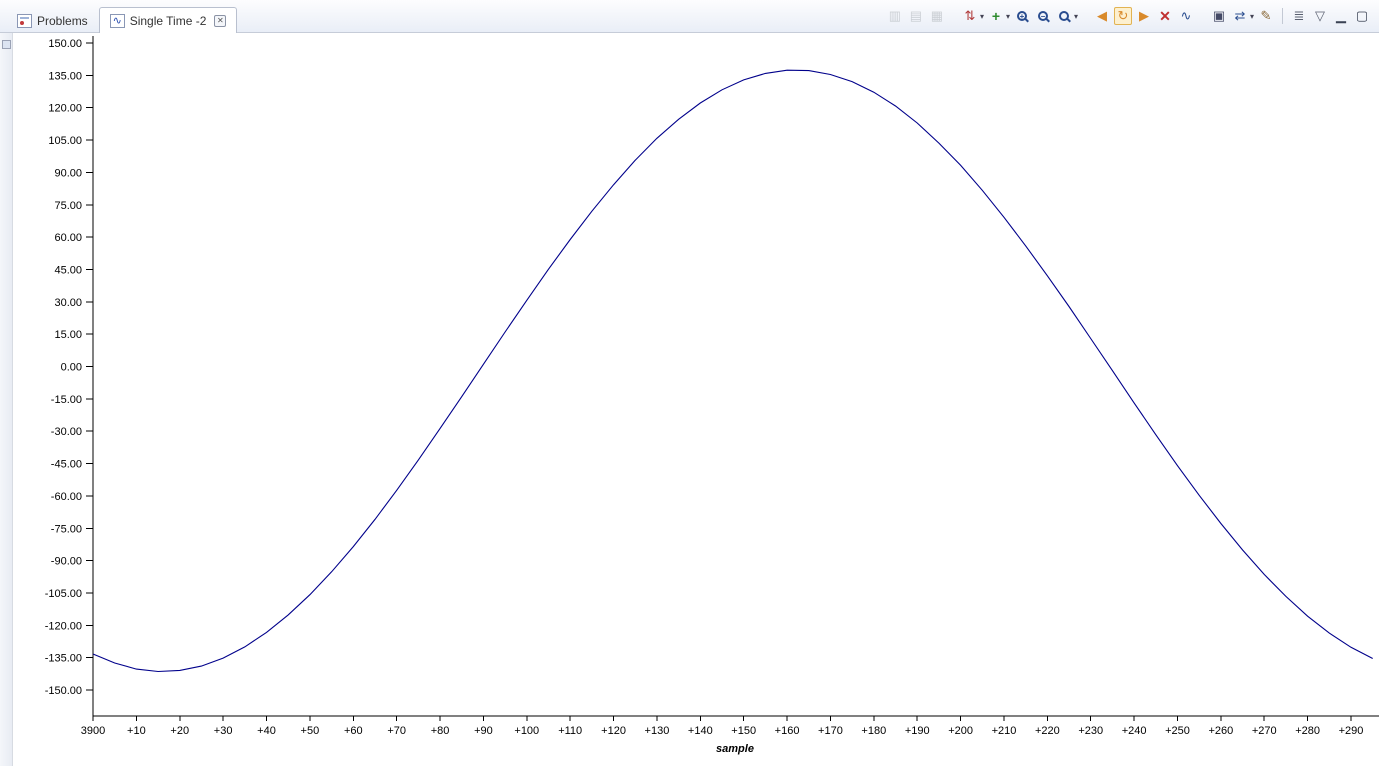 This screenshot has height=766, width=1379. What do you see at coordinates (66, 400) in the screenshot?
I see `svg-text: -15.00` at bounding box center [66, 400].